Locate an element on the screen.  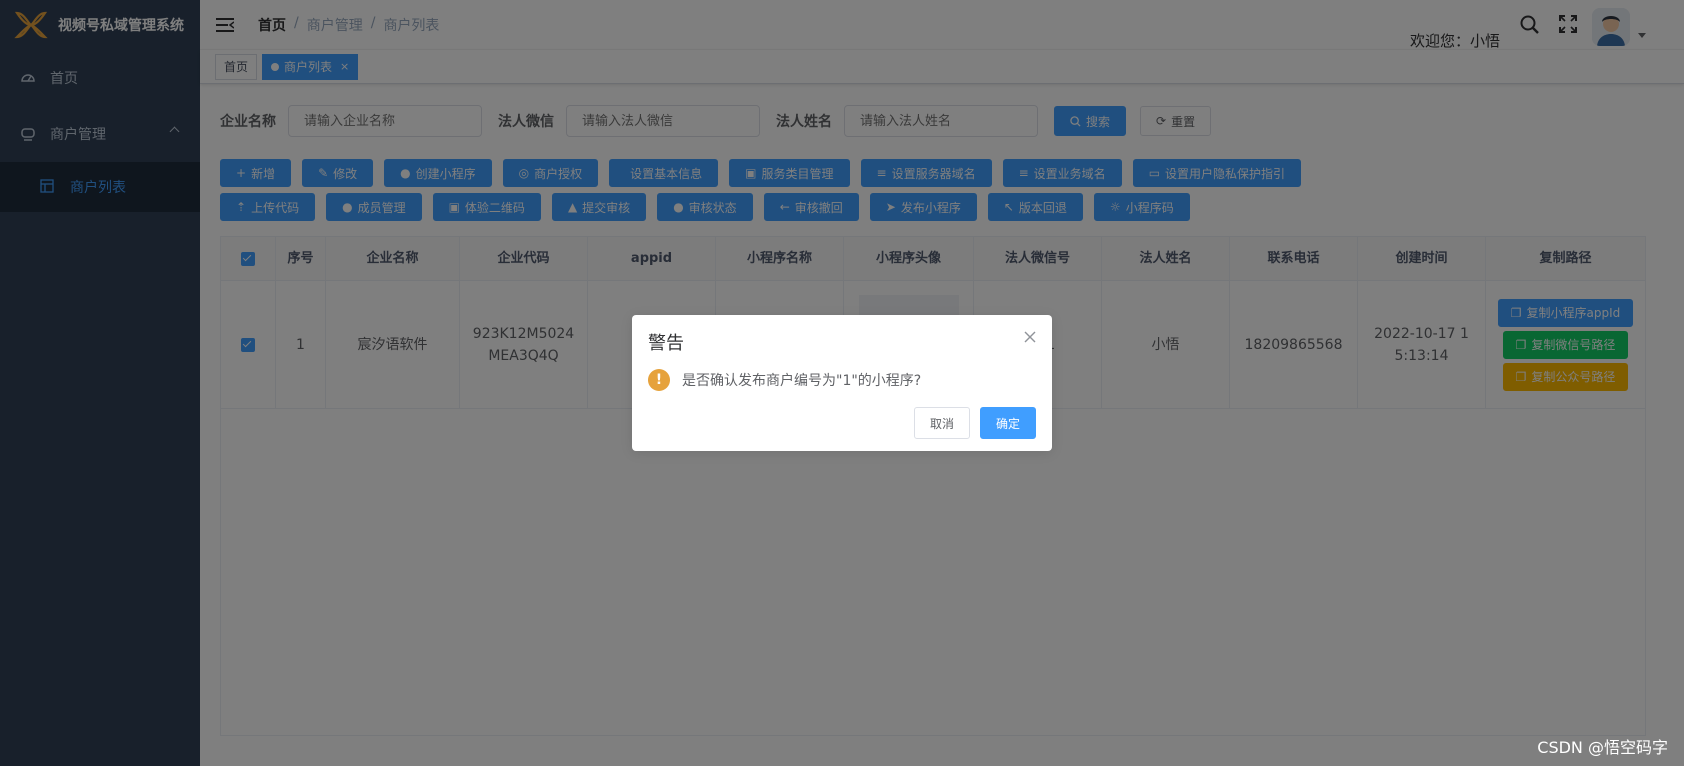
dialog-message: 是否确认发布商户编号为"1"的小程序? is located at coordinates (802, 381).